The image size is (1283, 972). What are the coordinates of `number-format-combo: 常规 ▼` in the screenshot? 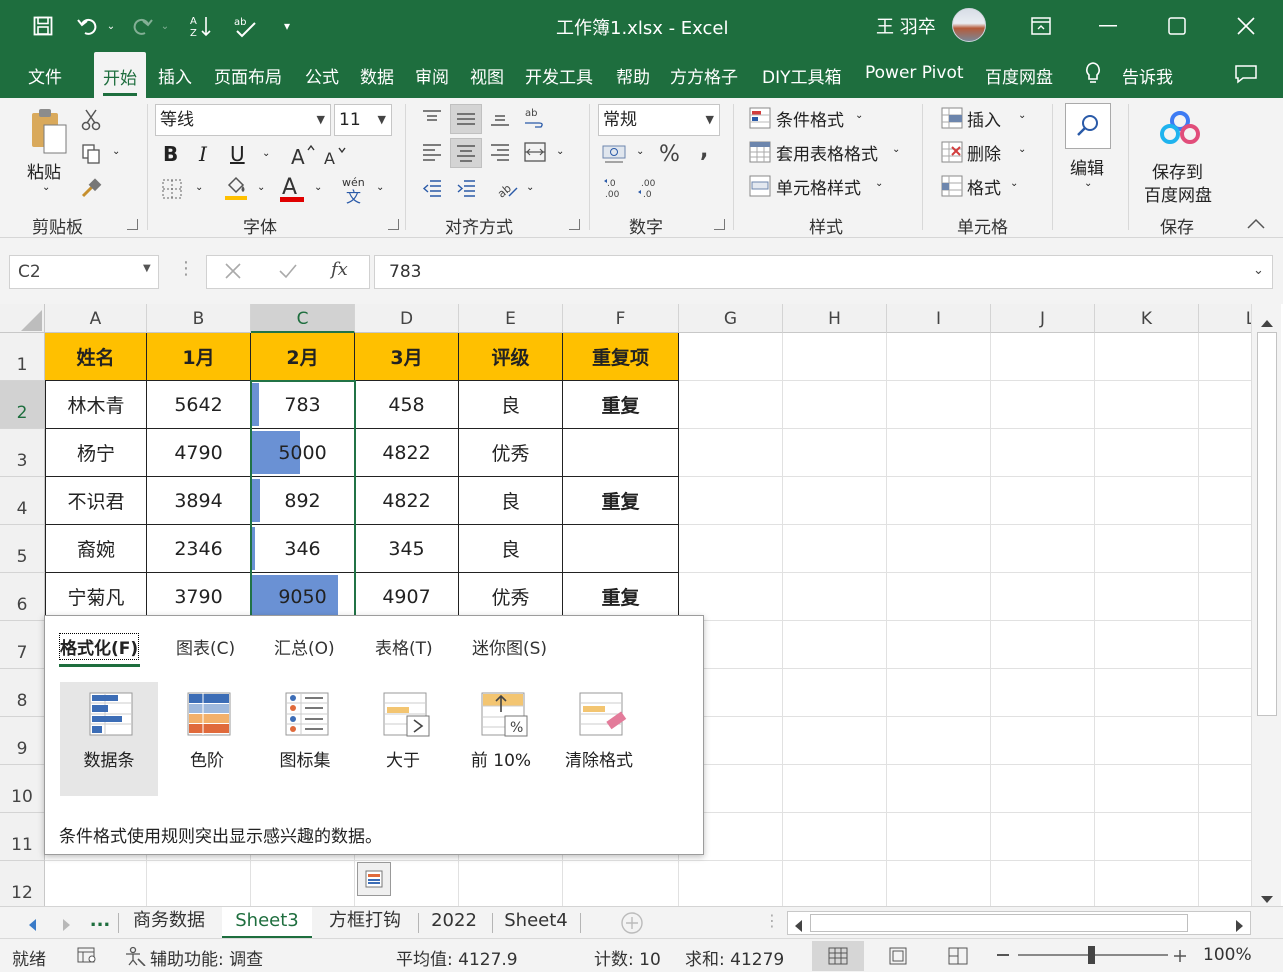 It's located at (659, 120).